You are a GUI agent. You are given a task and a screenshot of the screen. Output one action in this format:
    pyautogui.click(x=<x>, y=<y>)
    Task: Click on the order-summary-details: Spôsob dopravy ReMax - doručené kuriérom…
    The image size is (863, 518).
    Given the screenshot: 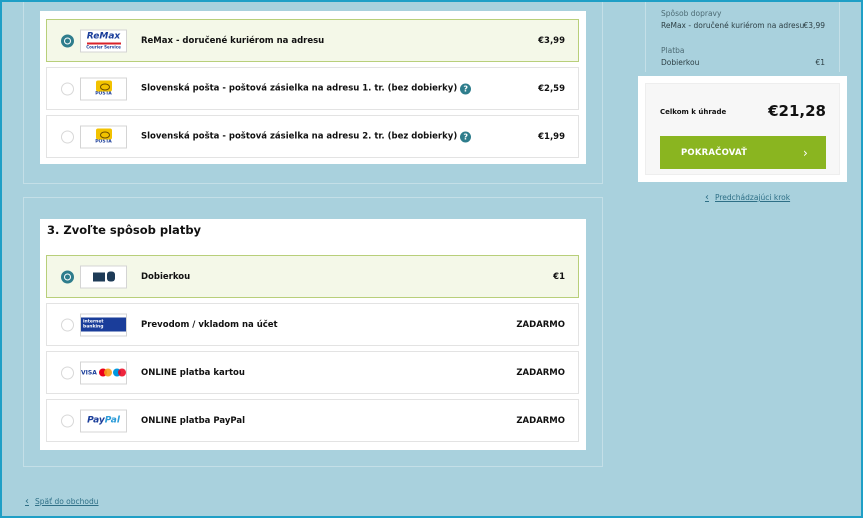 What is the action you would take?
    pyautogui.click(x=742, y=36)
    